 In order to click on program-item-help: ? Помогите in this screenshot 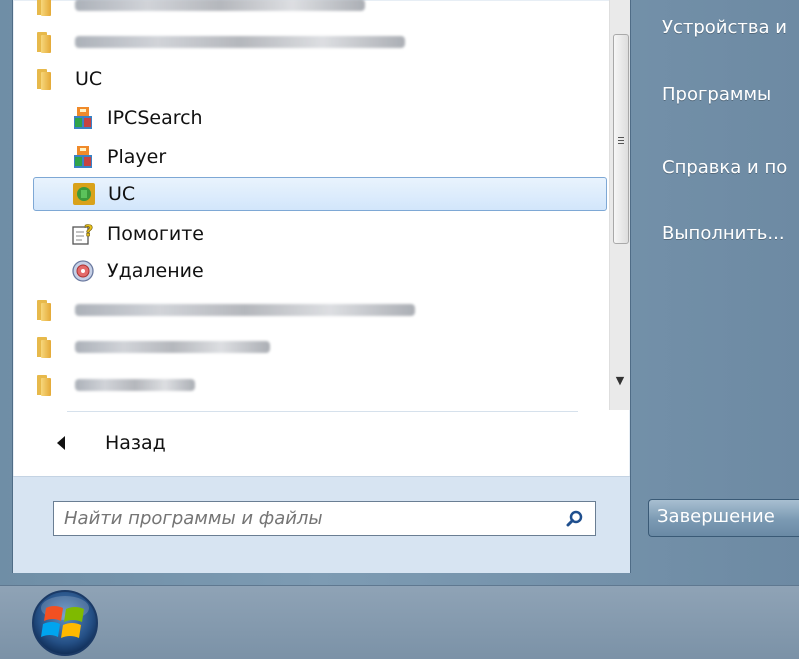, I will do `click(336, 234)`.